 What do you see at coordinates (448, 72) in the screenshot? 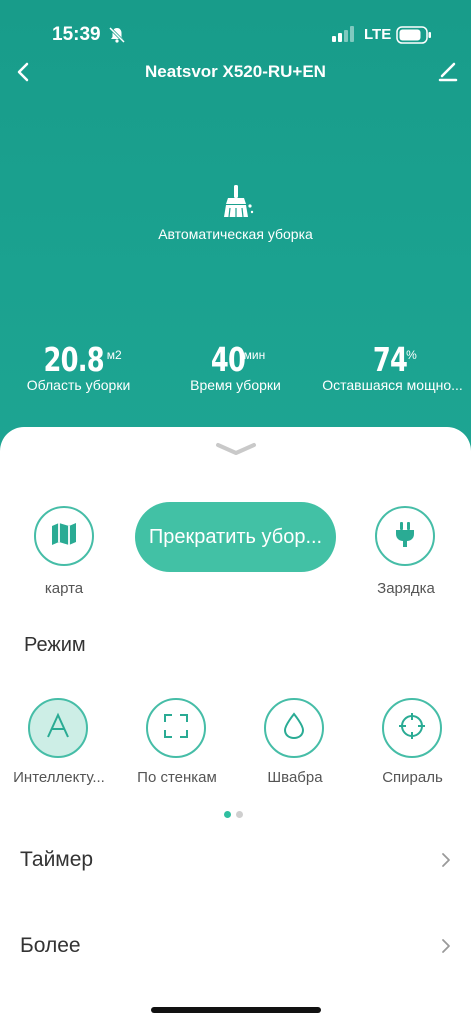
I see `pencil-icon` at bounding box center [448, 72].